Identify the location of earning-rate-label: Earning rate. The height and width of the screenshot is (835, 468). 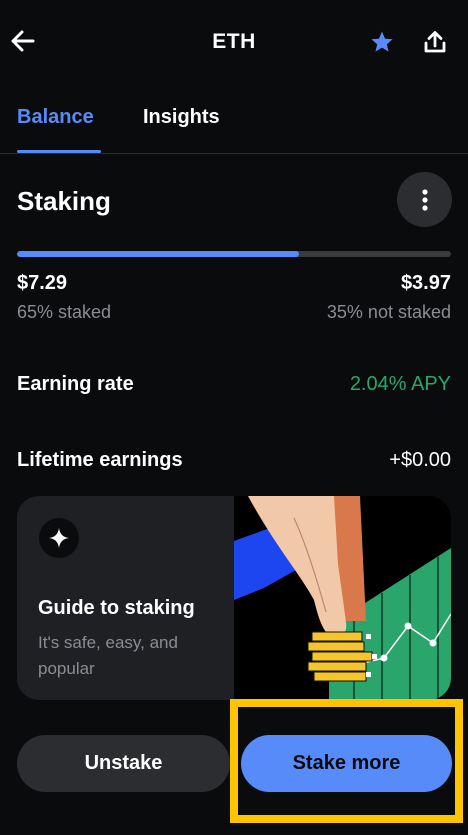
(75, 384).